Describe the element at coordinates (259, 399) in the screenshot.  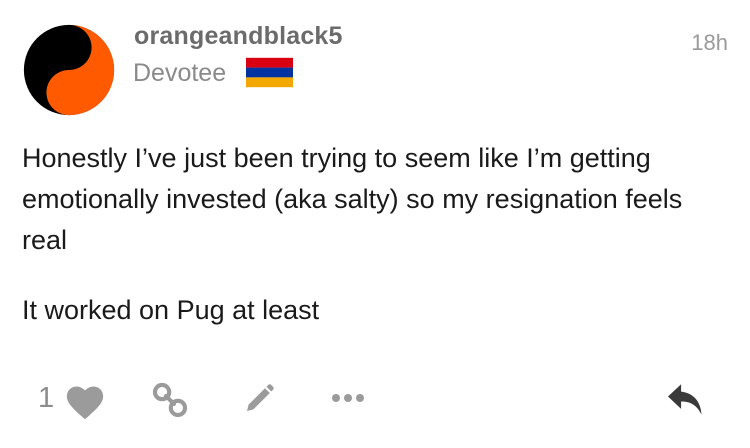
I see `pencil-icon` at that location.